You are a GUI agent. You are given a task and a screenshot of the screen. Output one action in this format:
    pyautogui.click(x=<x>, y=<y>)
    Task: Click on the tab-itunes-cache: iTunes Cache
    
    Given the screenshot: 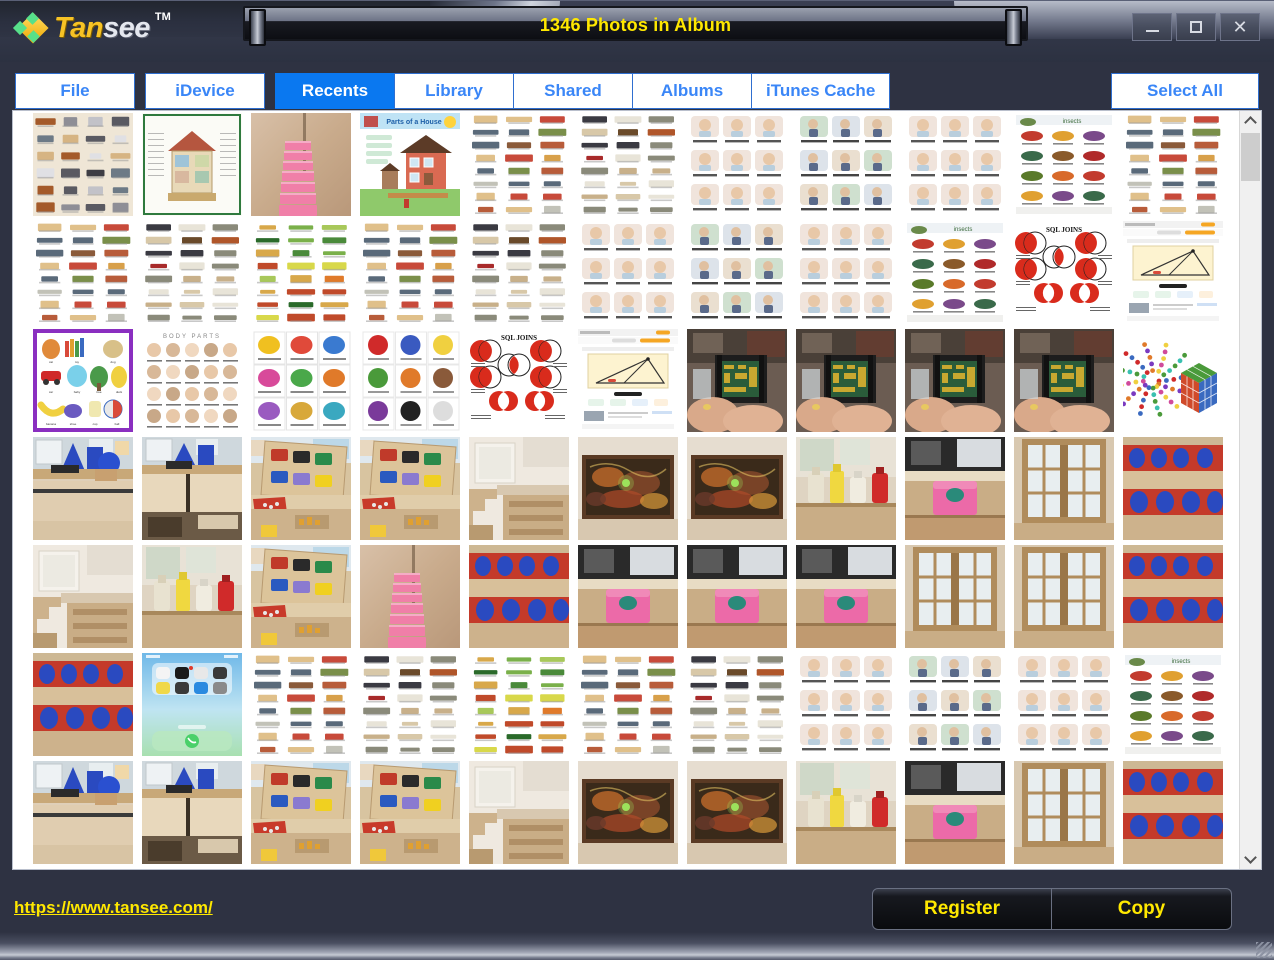 What is the action you would take?
    pyautogui.click(x=821, y=91)
    